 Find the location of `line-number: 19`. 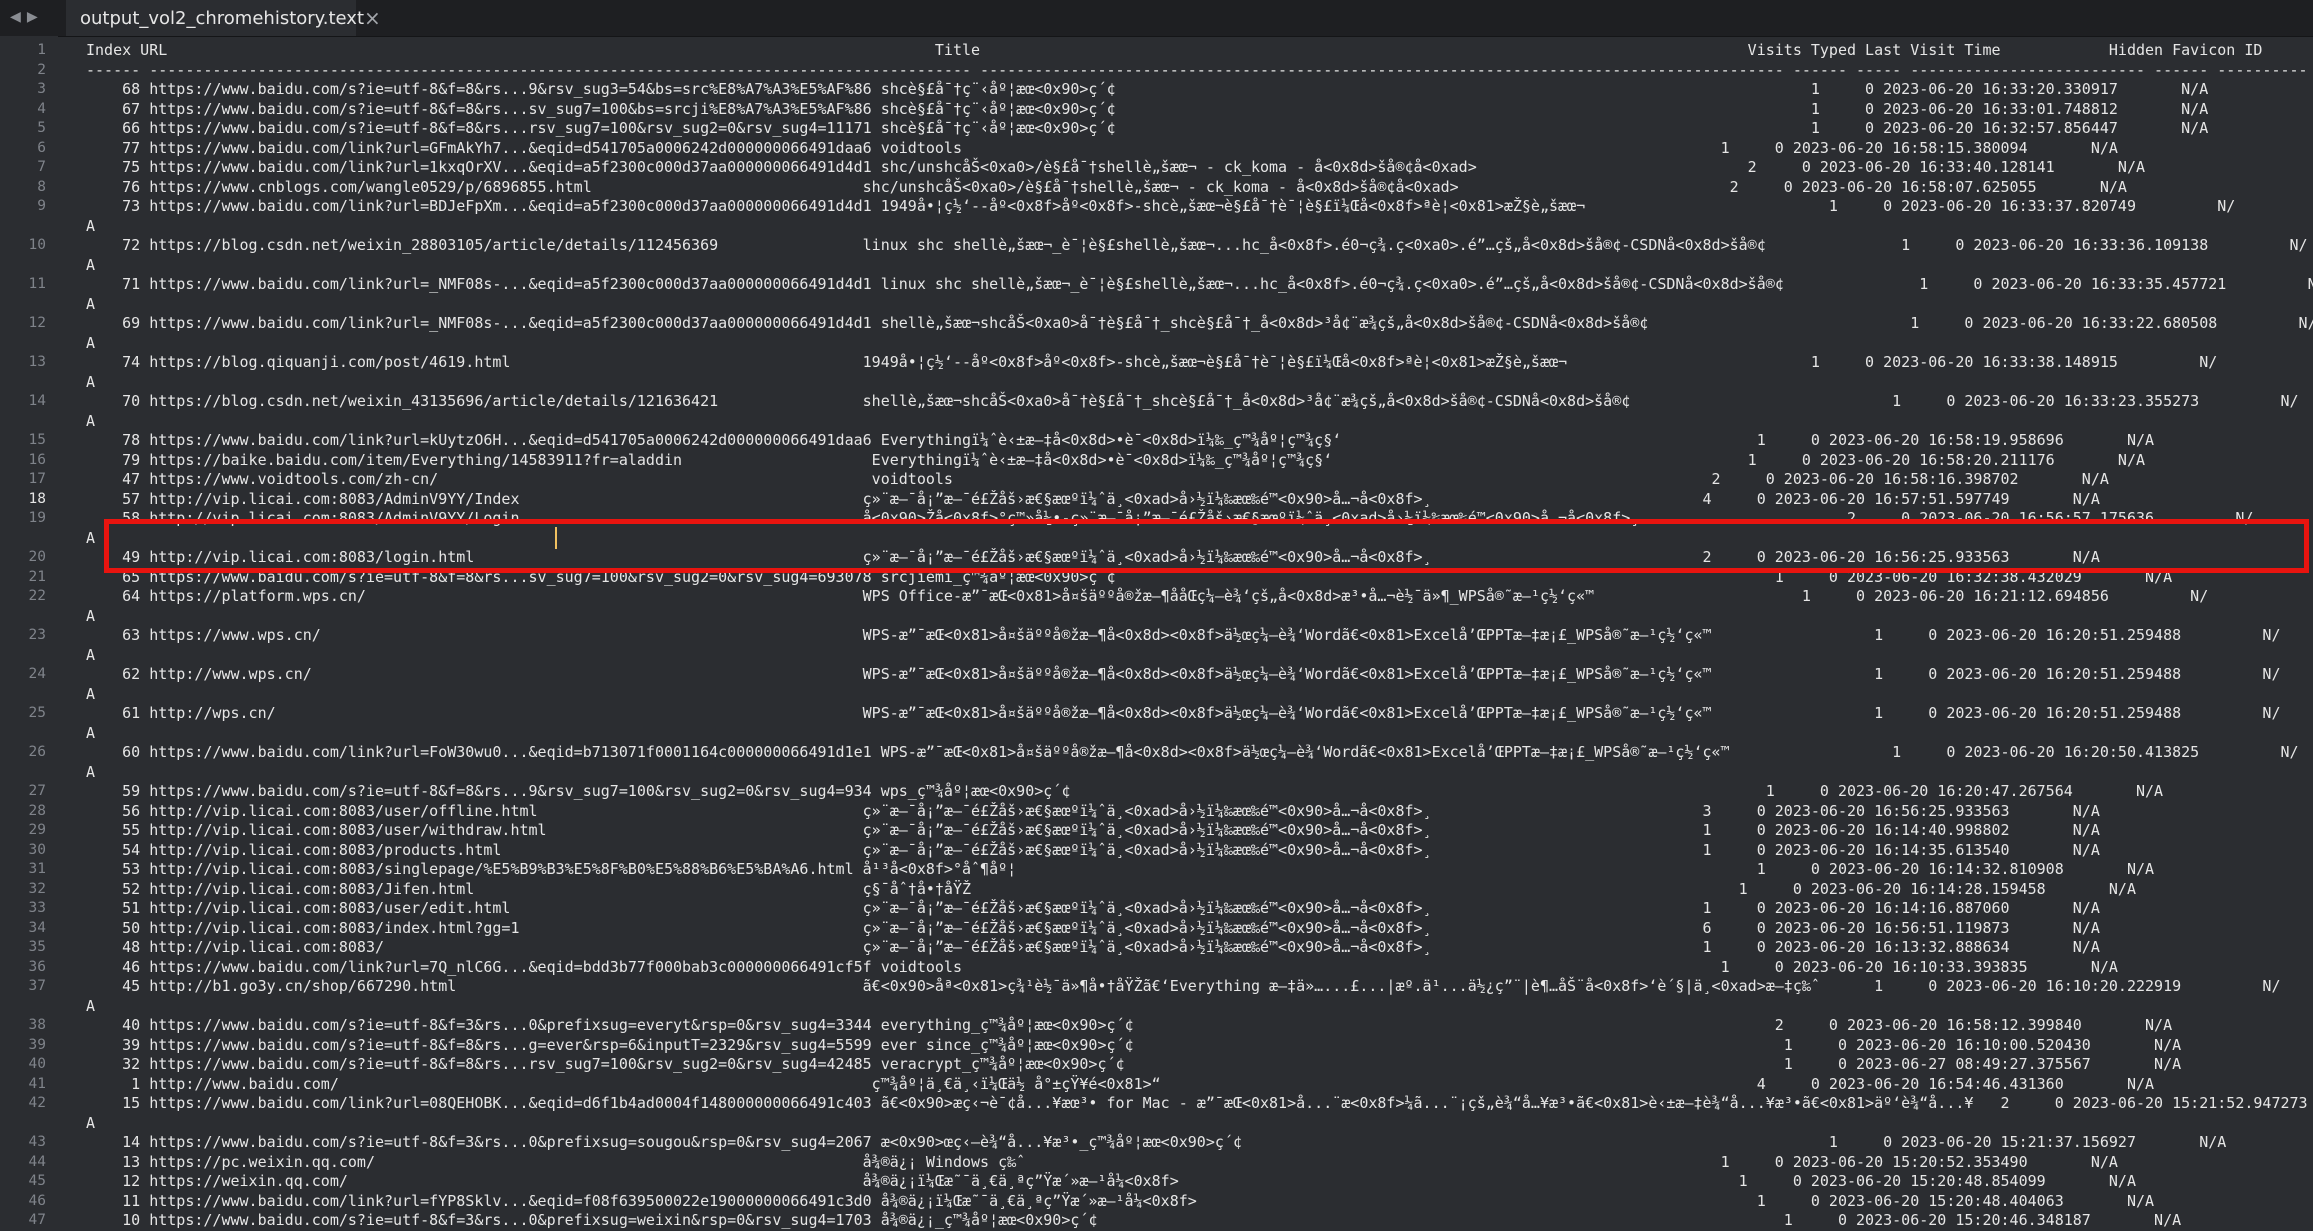

line-number: 19 is located at coordinates (37, 518).